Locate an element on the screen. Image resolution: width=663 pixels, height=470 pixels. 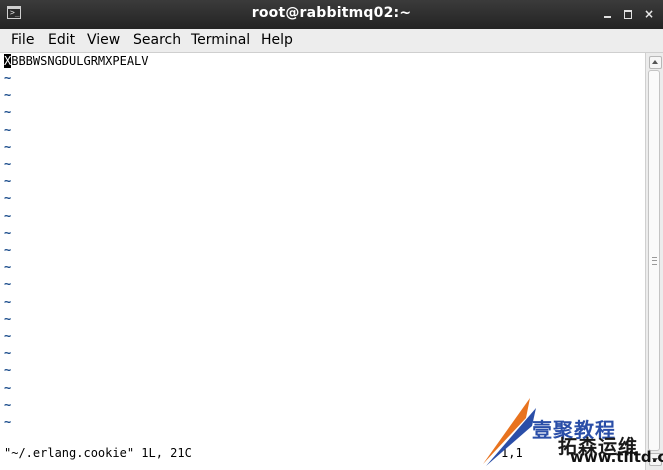
menu-view: View is located at coordinates (103, 40).